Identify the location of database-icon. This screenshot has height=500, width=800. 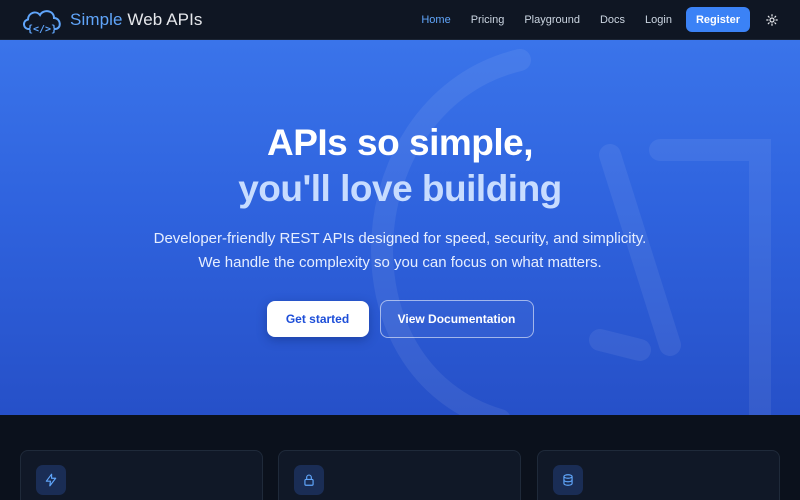
(568, 480).